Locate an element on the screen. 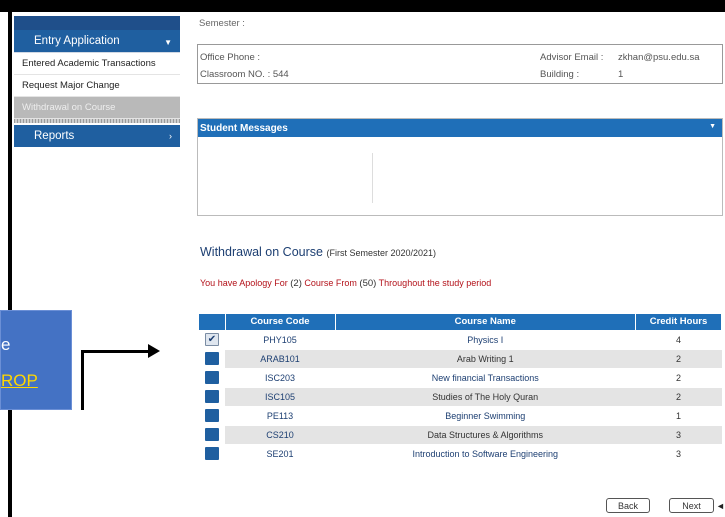 The image size is (725, 517). course-name-cell: Arab Writing 1 is located at coordinates (485, 358).